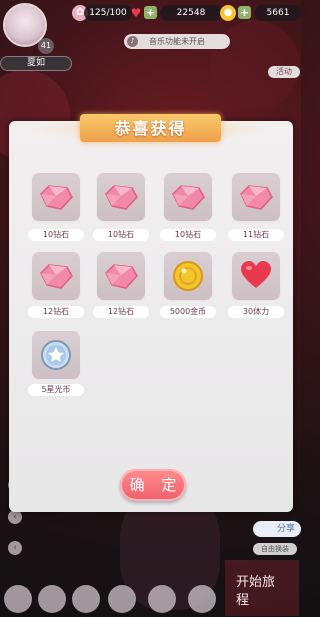 This screenshot has height=617, width=320. I want to click on dialog-title: 恭喜获得, so click(150, 128).